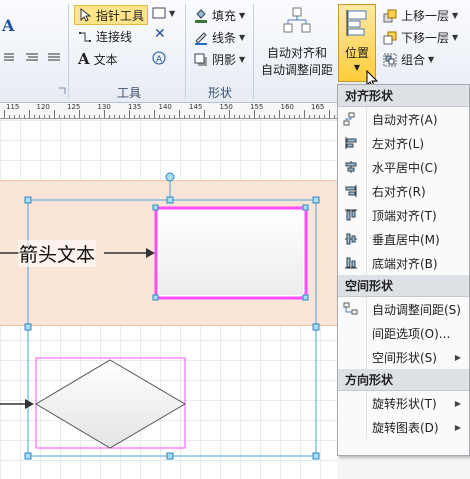 This screenshot has width=470, height=479. I want to click on pen-line-icon, so click(201, 38).